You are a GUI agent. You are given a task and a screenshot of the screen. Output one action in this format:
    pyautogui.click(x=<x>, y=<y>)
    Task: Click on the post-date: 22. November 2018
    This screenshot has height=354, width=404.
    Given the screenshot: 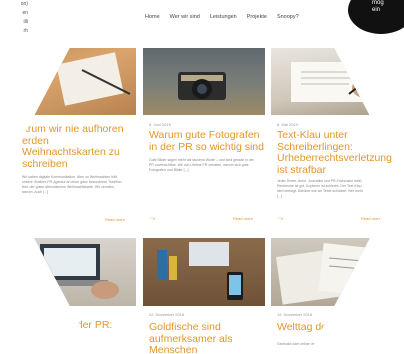 What is the action you would take?
    pyautogui.click(x=167, y=314)
    